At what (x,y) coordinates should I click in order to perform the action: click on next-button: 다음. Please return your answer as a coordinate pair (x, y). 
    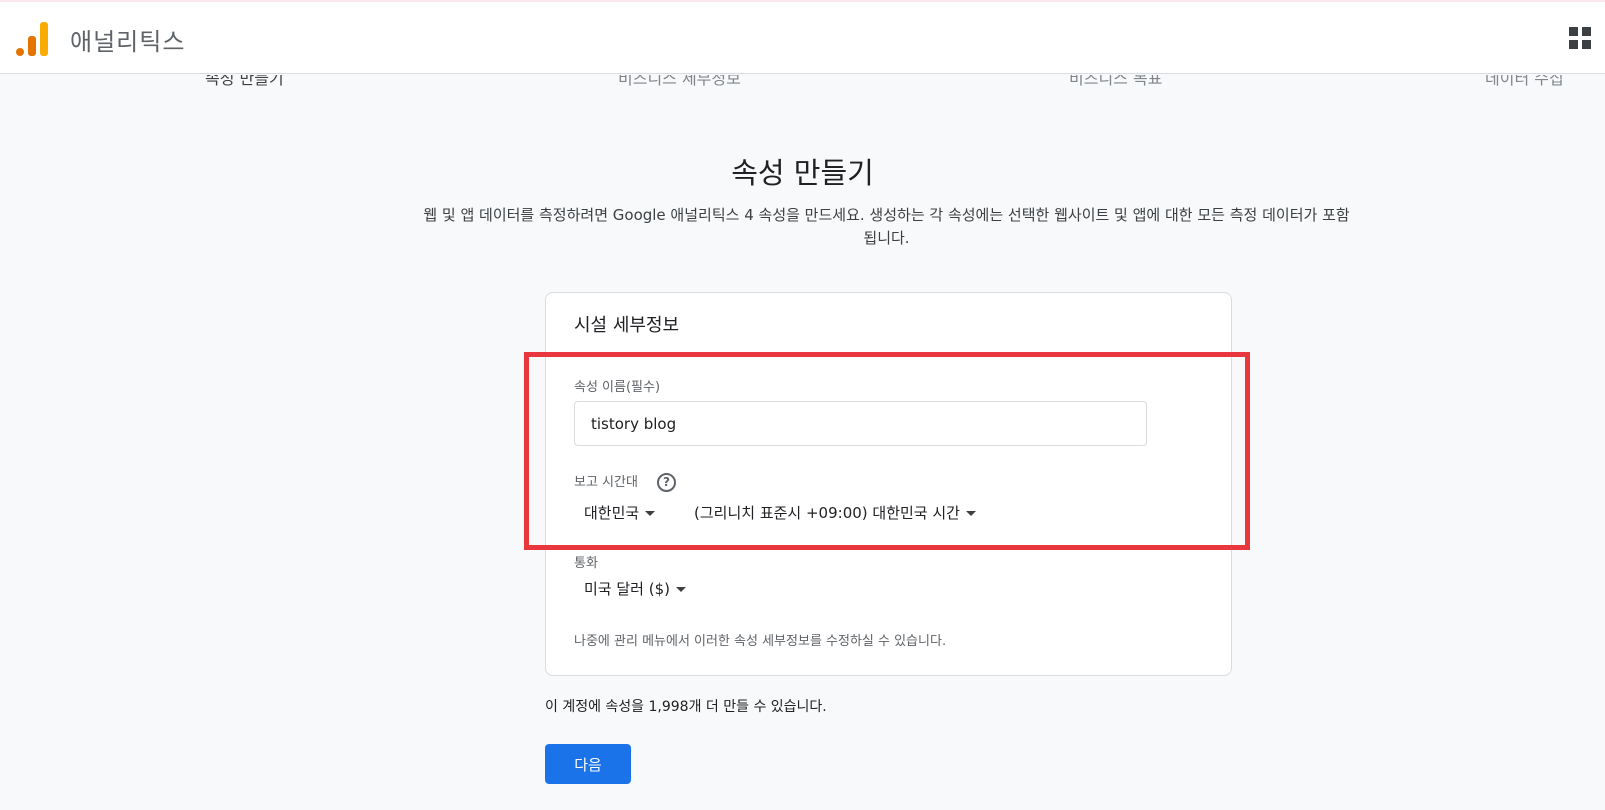
    Looking at the image, I should click on (588, 764).